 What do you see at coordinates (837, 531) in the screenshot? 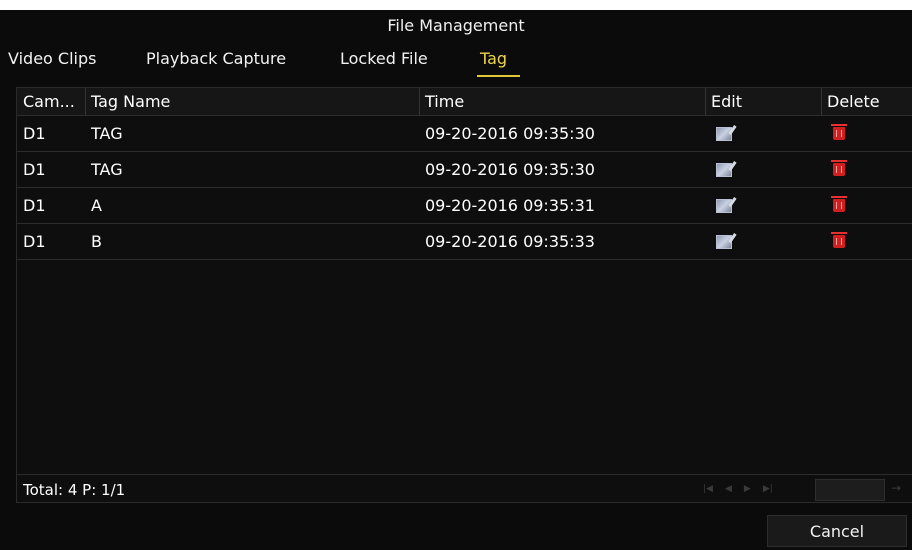
I see `cancel-button: Cancel` at bounding box center [837, 531].